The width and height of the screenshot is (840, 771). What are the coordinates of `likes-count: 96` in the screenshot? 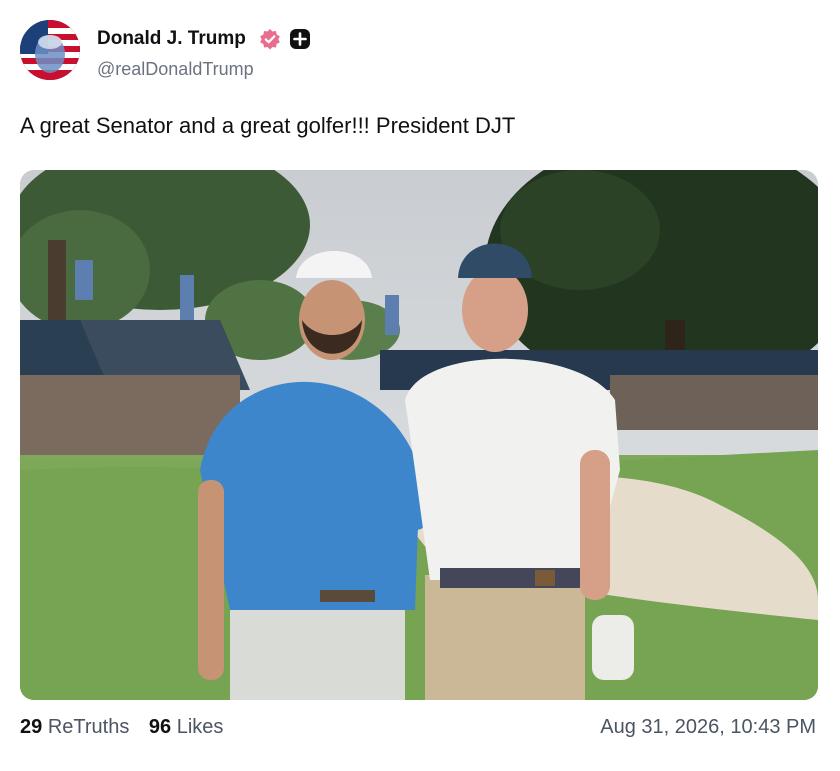 It's located at (160, 727).